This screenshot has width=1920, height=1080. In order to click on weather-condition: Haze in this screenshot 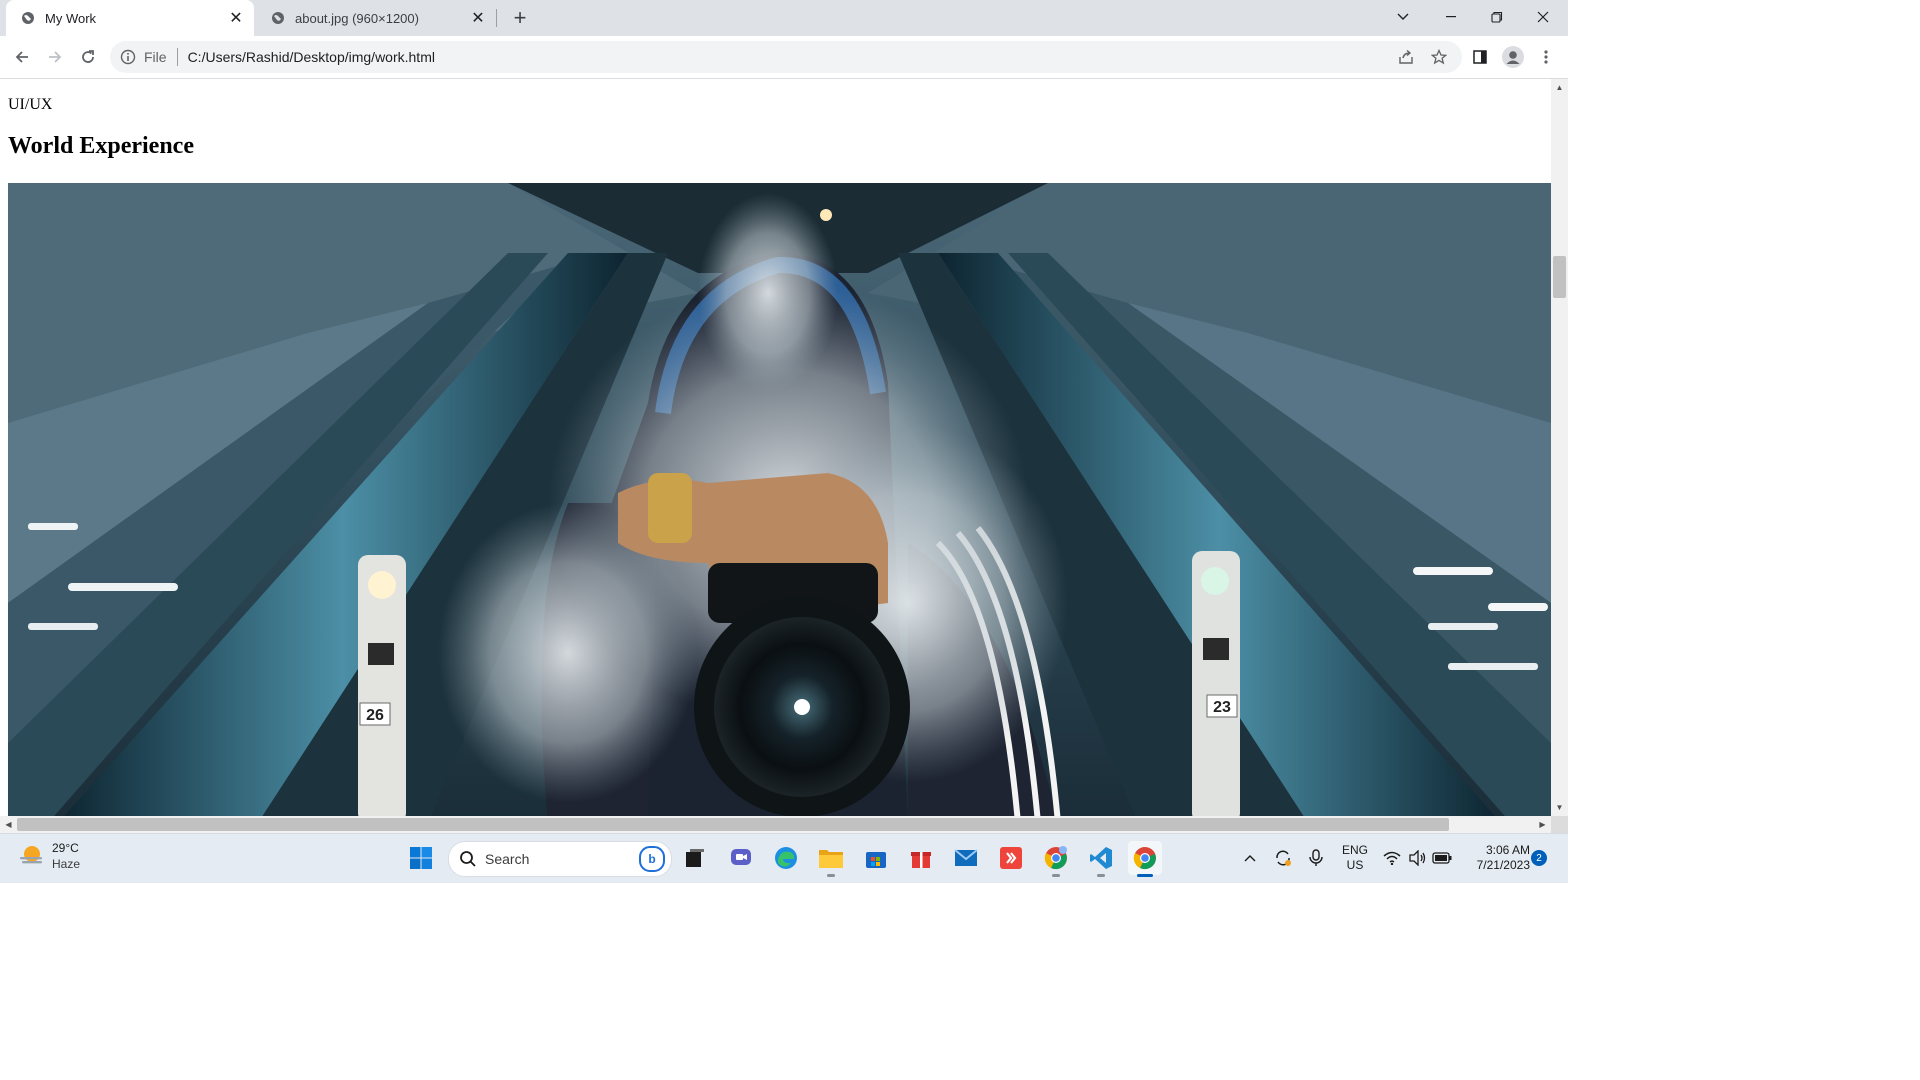, I will do `click(66, 864)`.